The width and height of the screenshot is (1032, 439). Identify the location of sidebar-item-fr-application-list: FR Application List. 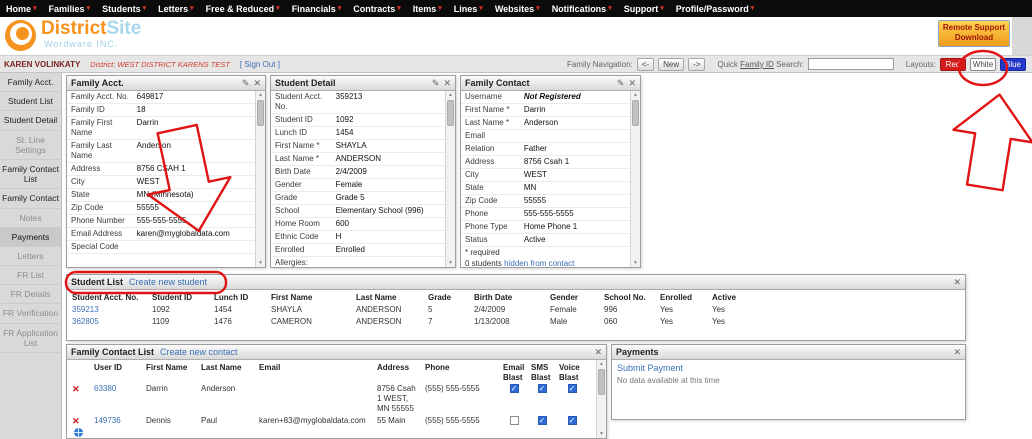
(30, 338).